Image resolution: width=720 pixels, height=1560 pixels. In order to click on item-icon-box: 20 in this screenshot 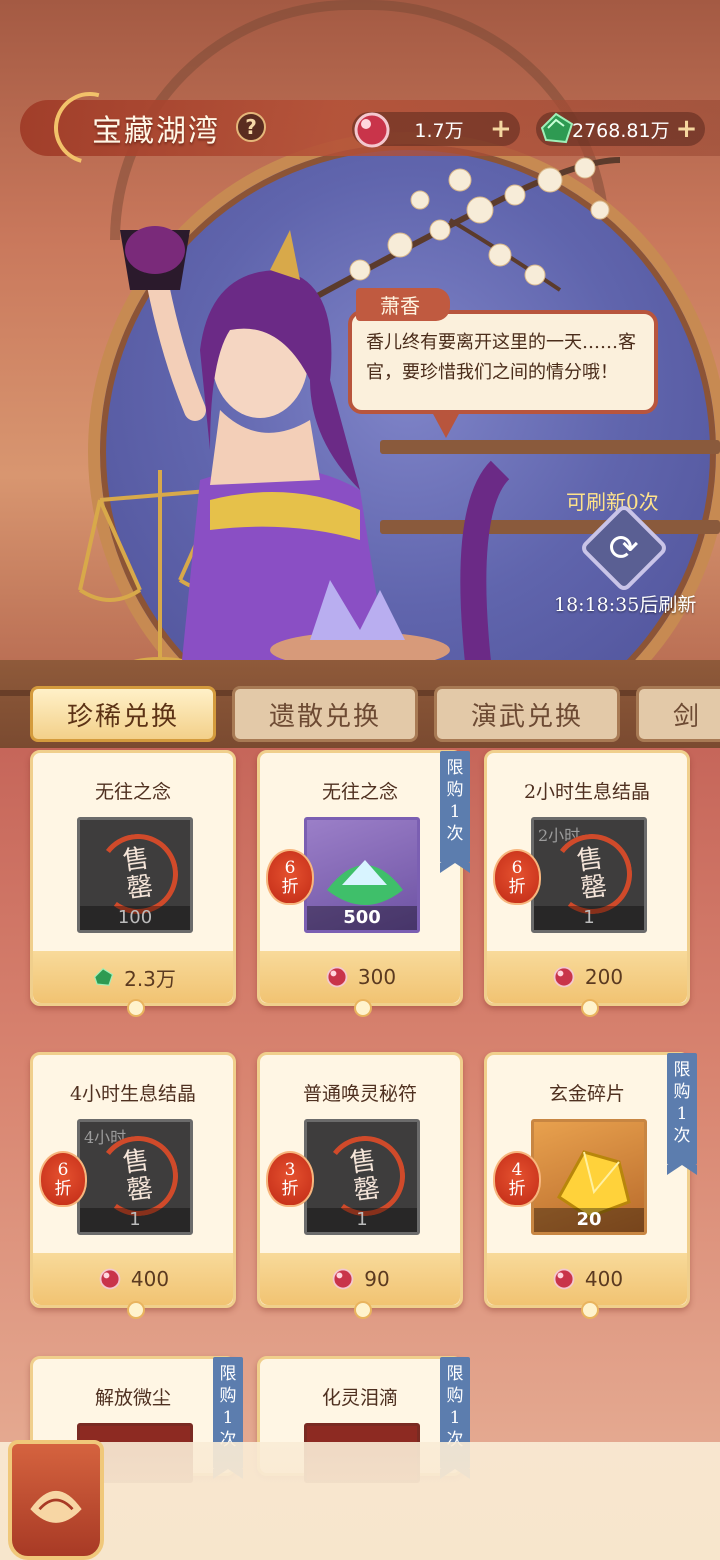, I will do `click(589, 1177)`.